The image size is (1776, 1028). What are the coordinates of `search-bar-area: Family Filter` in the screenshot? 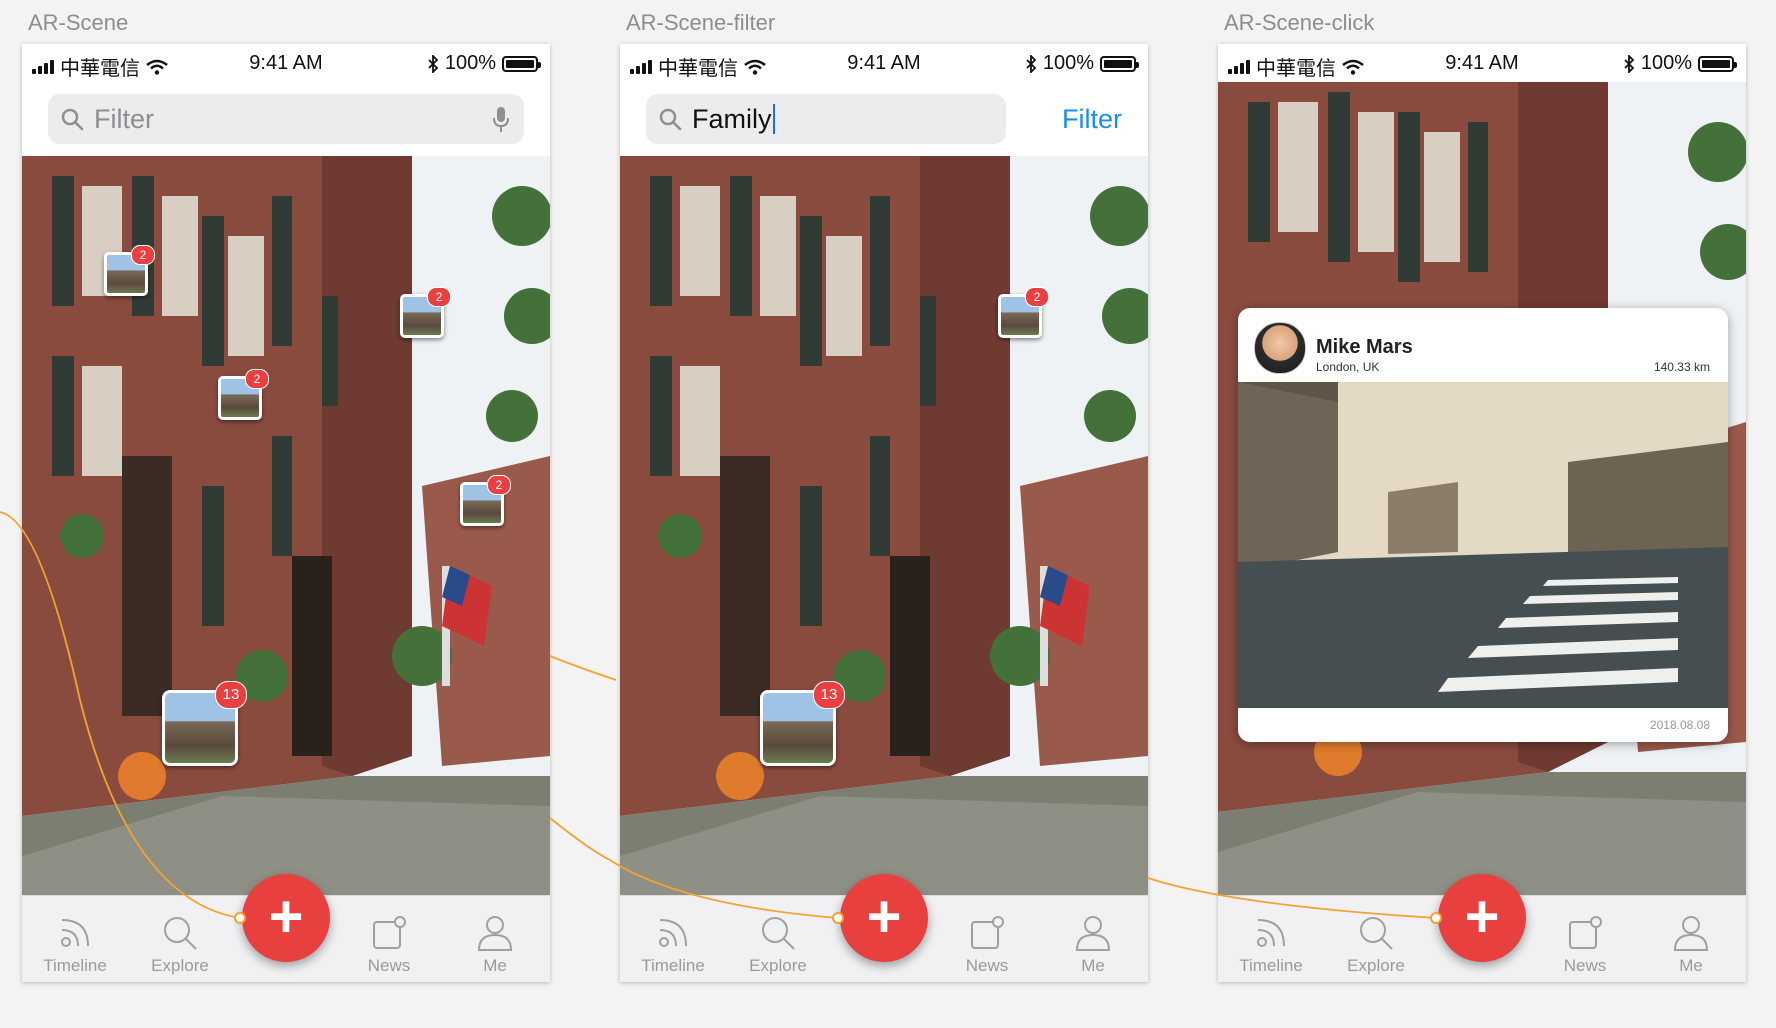 It's located at (884, 119).